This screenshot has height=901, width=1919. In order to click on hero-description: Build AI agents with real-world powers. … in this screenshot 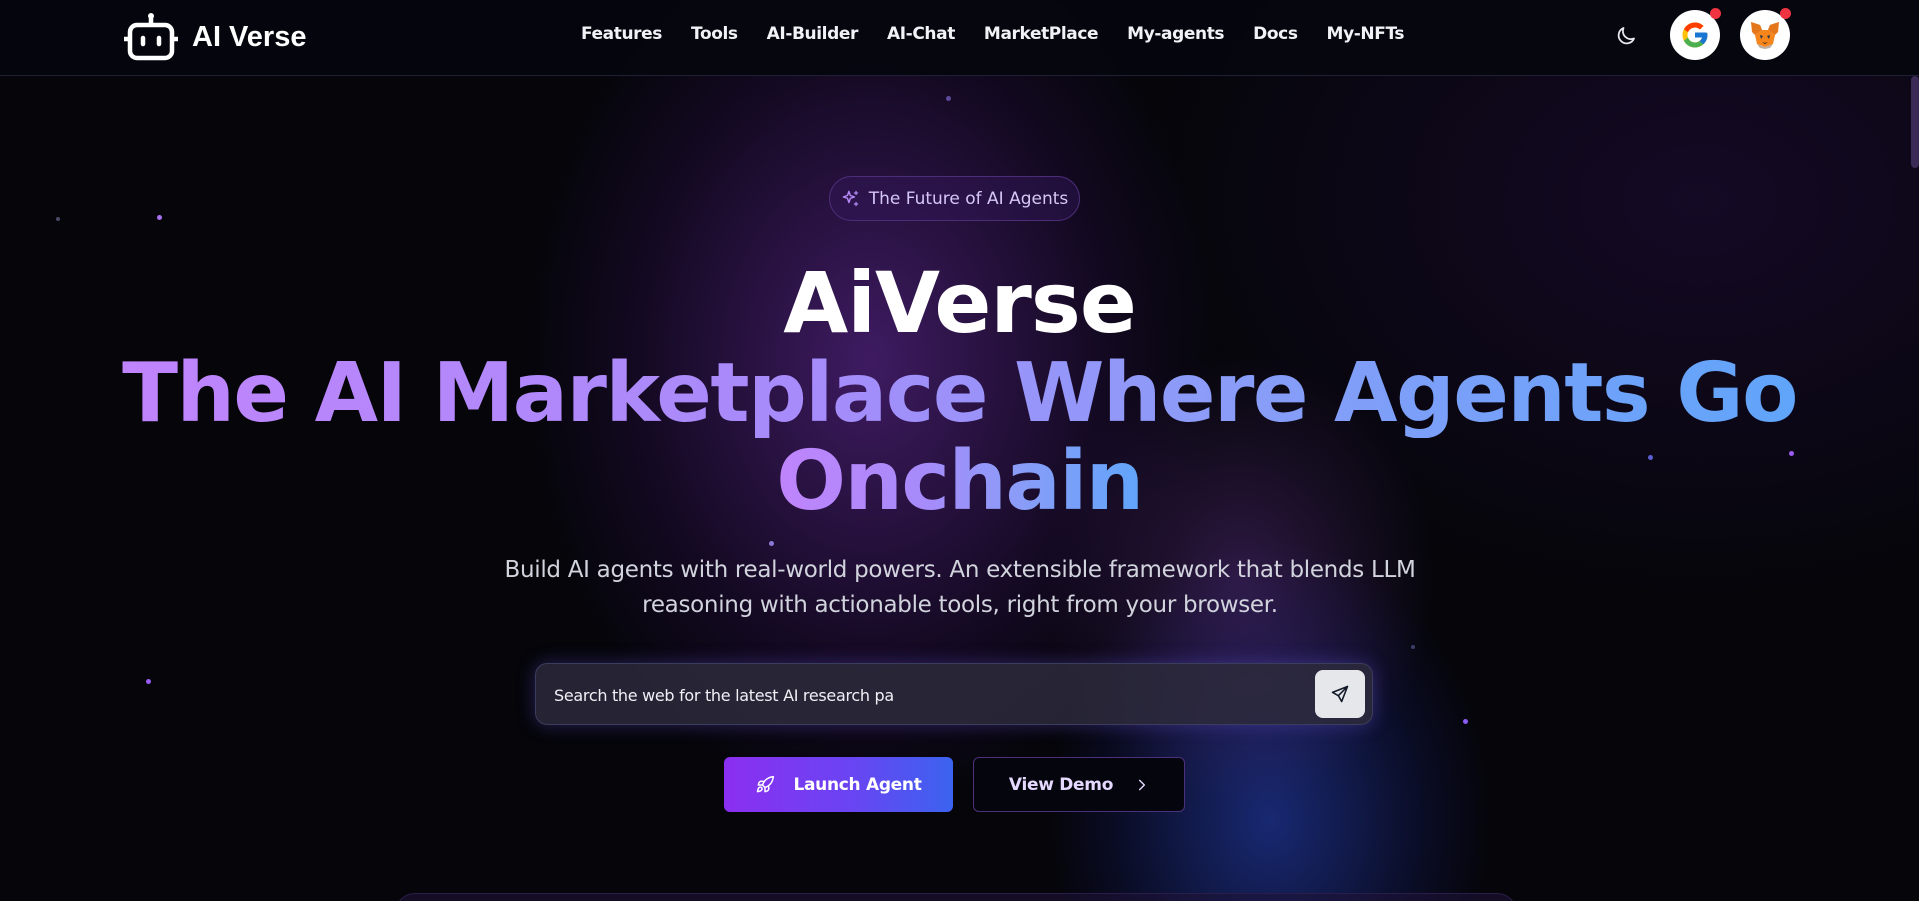, I will do `click(960, 588)`.